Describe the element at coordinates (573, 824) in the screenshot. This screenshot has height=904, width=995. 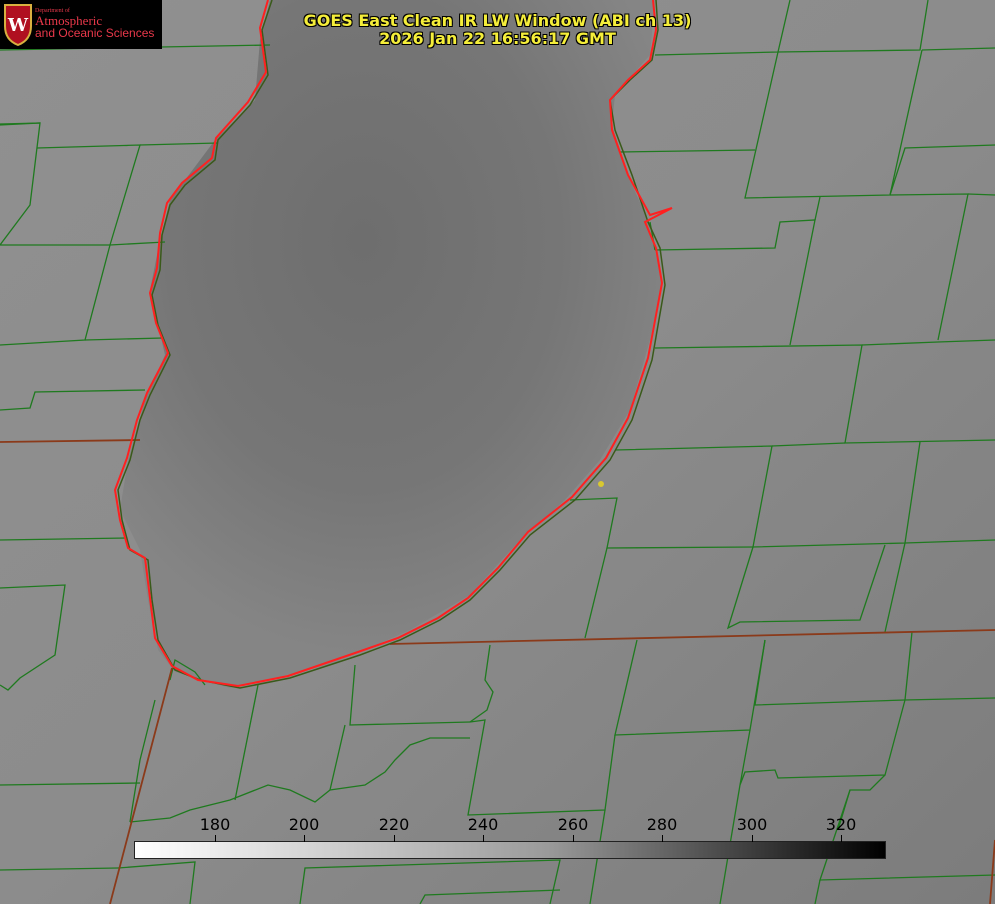
I see `colorbar-tick-label: 260` at that location.